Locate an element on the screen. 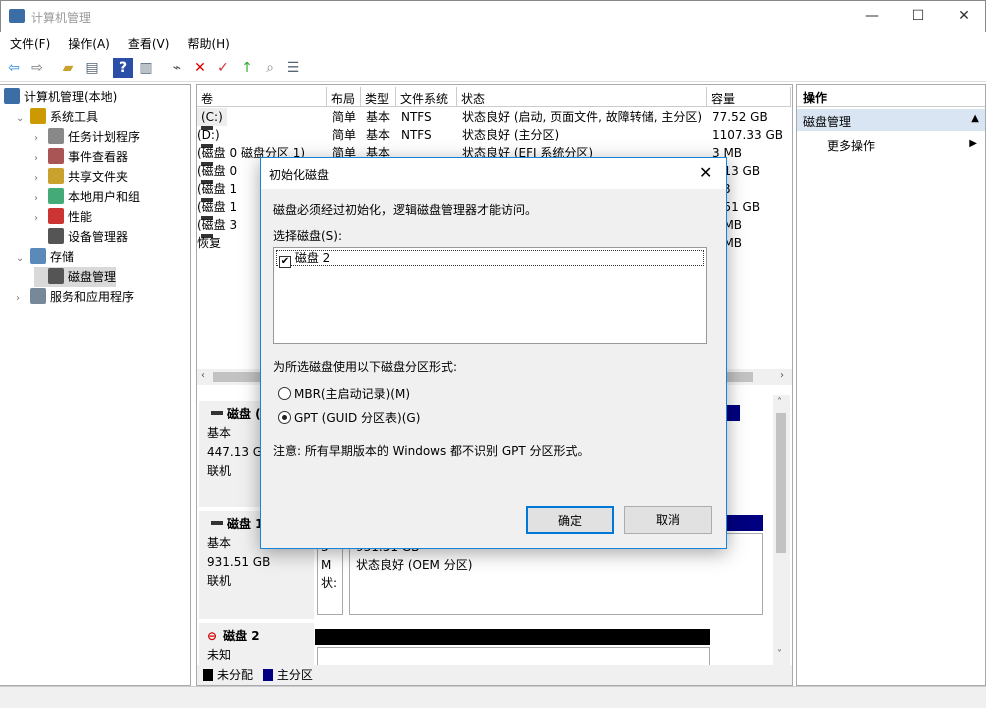 This screenshot has height=708, width=986. partition-status: 状: is located at coordinates (329, 583).